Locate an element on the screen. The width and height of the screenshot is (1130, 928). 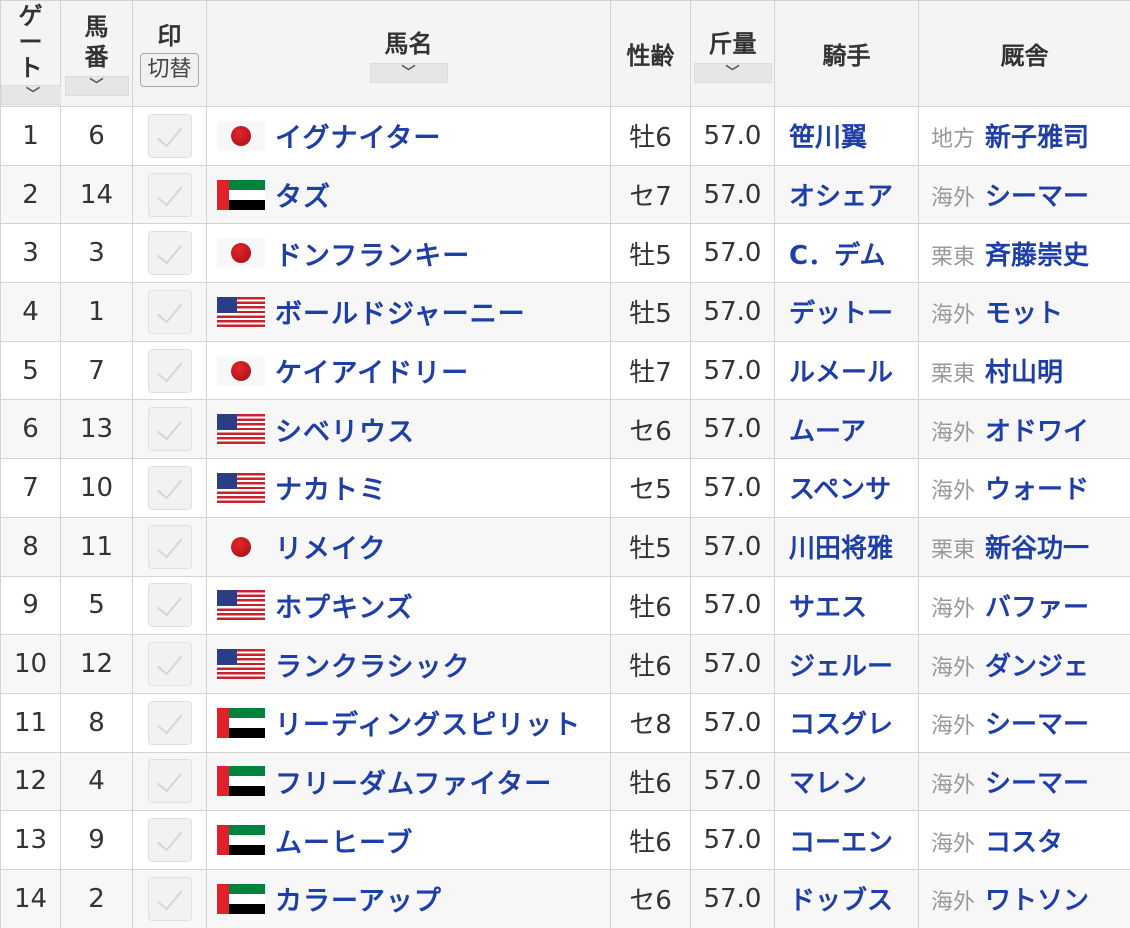
jockey-link: ムーア is located at coordinates (827, 432).